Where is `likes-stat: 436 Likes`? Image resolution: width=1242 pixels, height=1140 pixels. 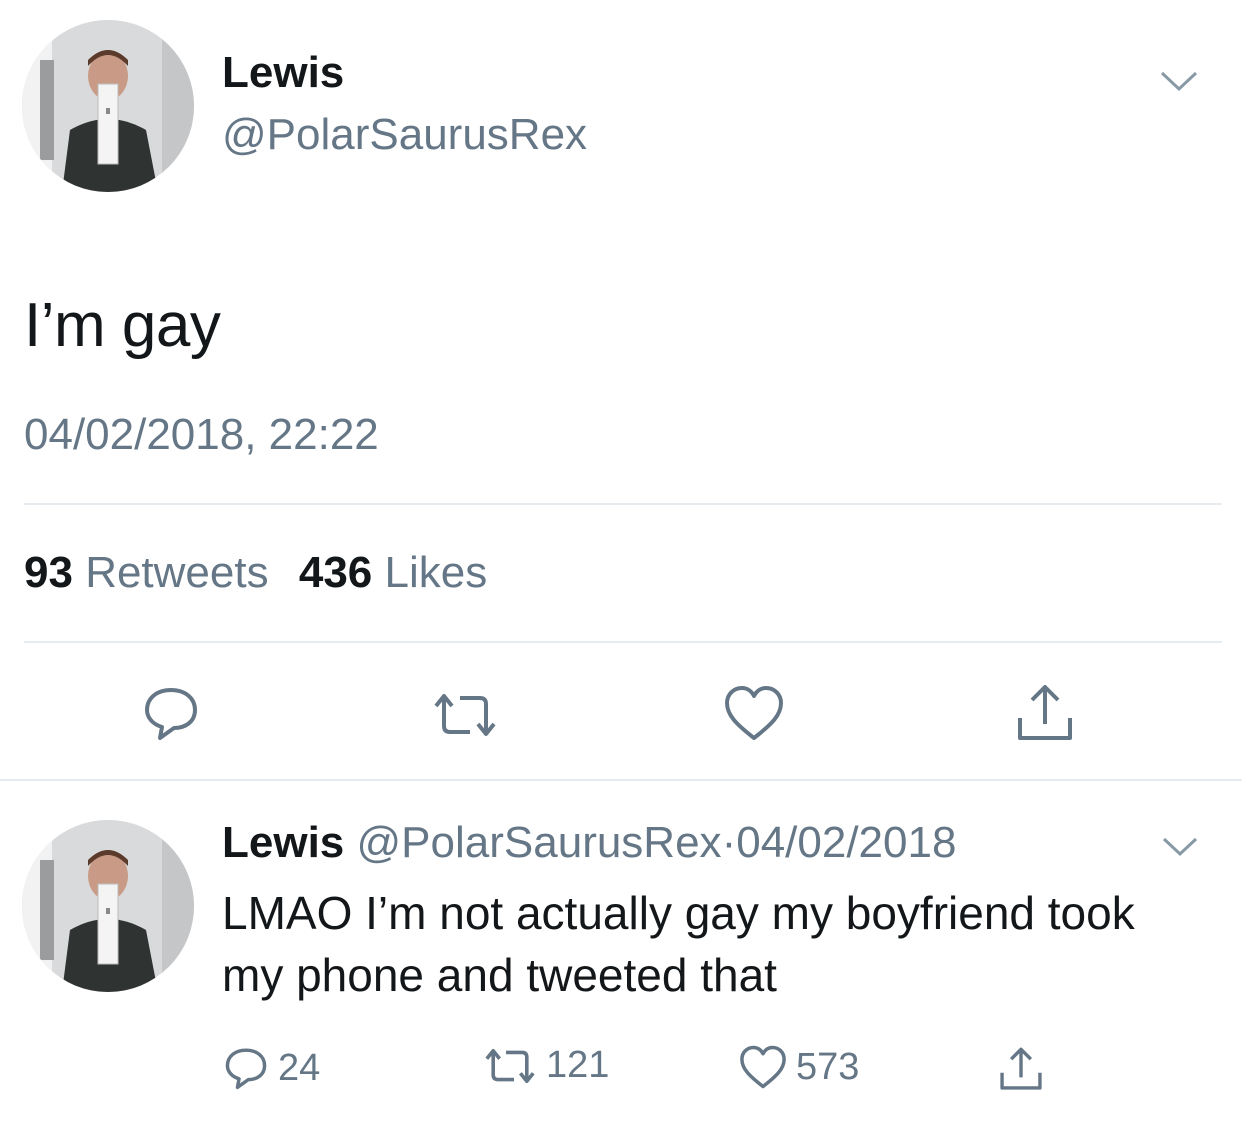 likes-stat: 436 Likes is located at coordinates (393, 572).